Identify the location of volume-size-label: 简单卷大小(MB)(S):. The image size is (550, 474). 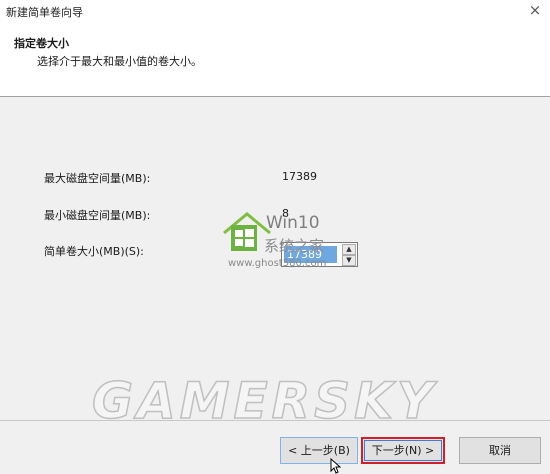
(94, 251).